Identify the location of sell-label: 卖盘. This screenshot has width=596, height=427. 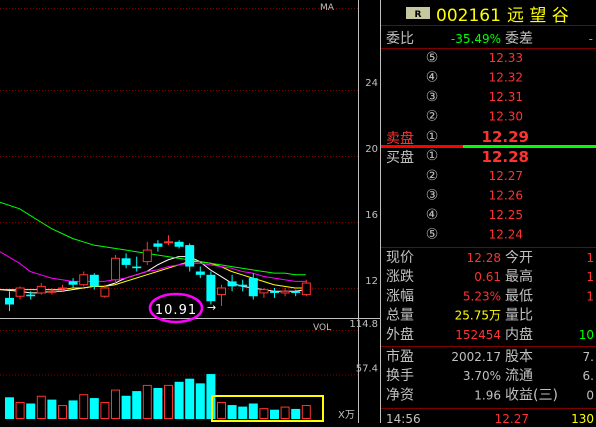
(400, 138).